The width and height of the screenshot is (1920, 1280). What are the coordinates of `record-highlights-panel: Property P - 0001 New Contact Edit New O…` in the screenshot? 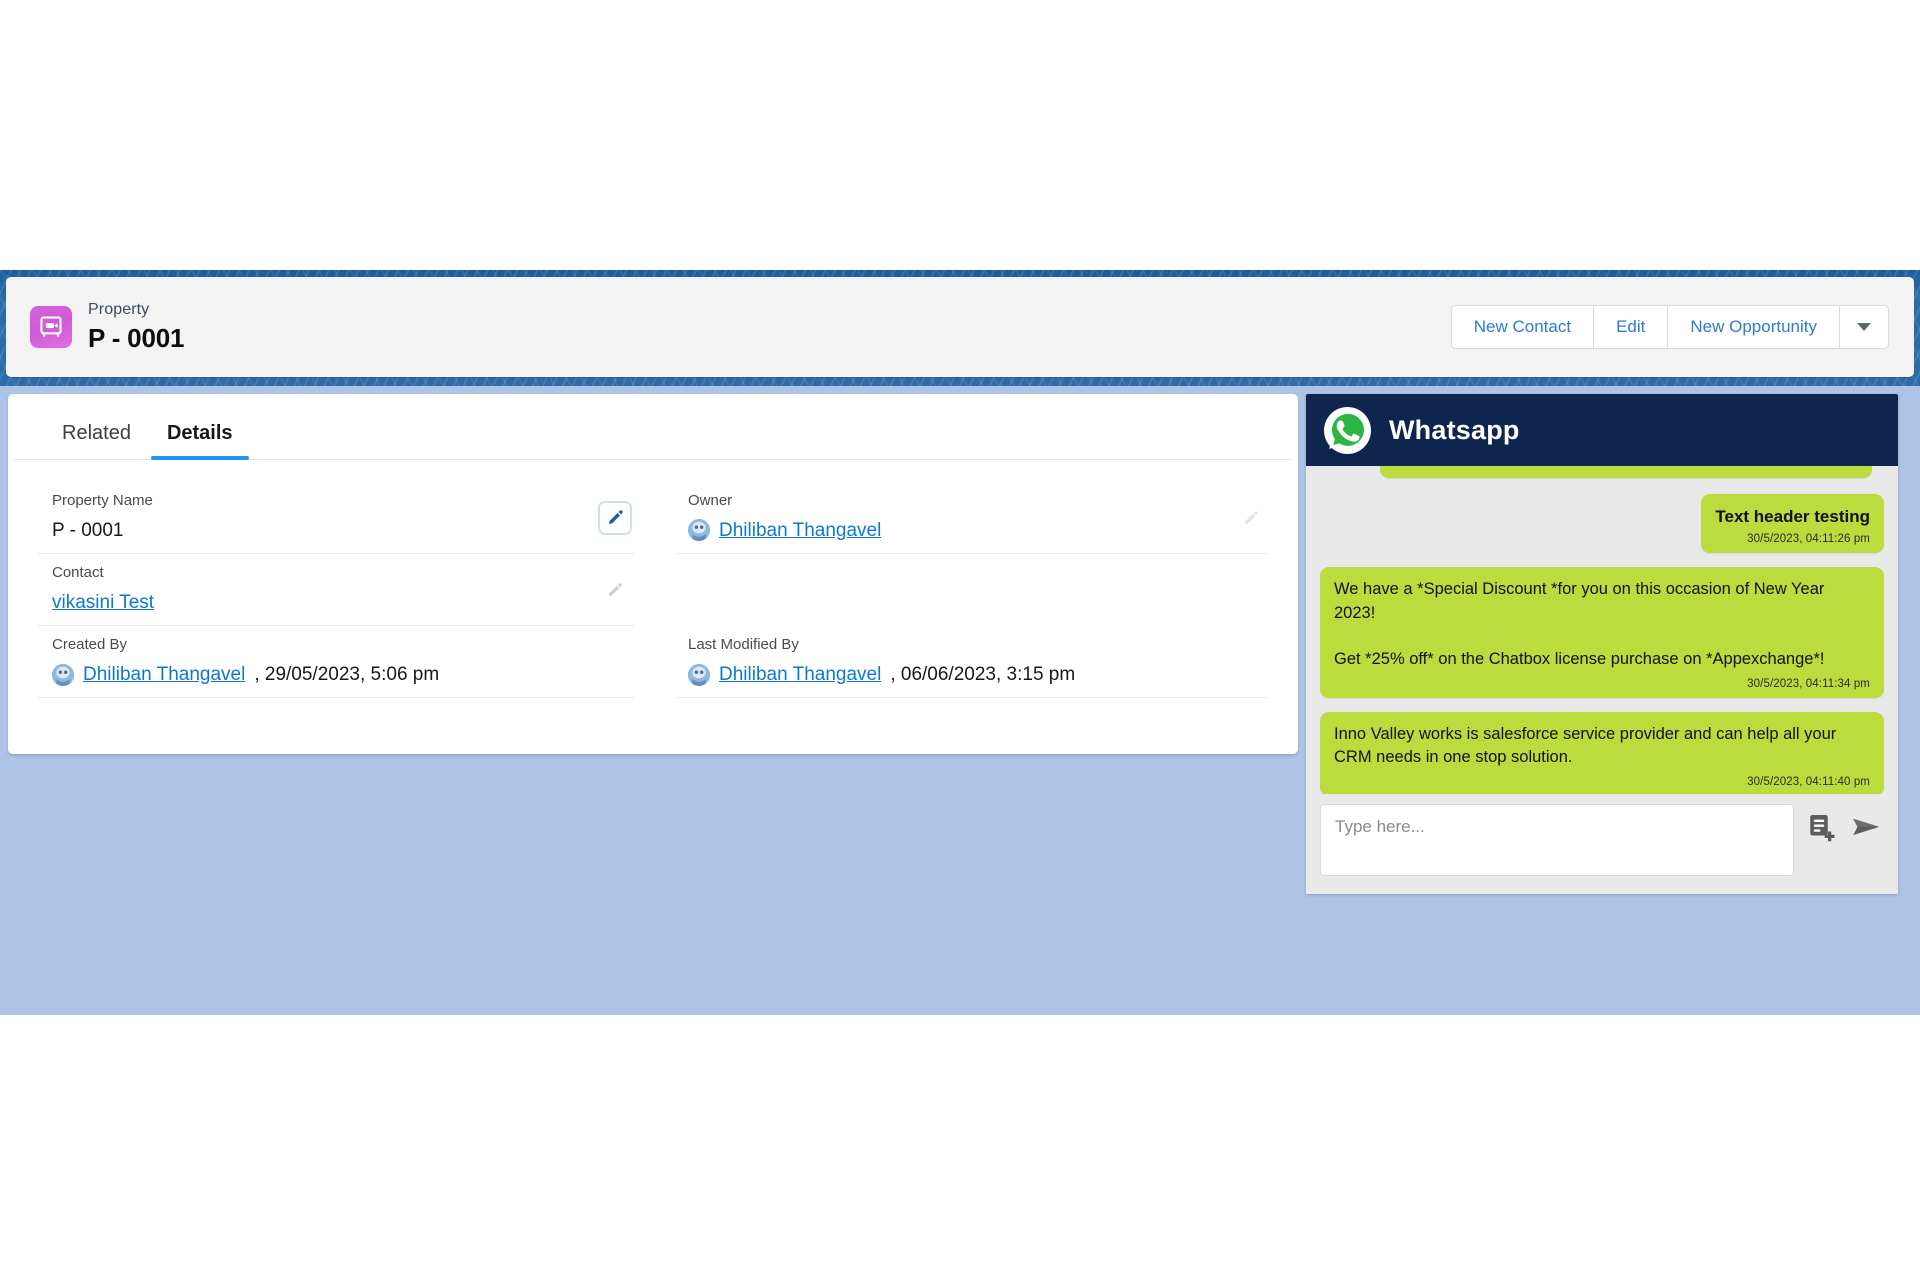 It's located at (960, 327).